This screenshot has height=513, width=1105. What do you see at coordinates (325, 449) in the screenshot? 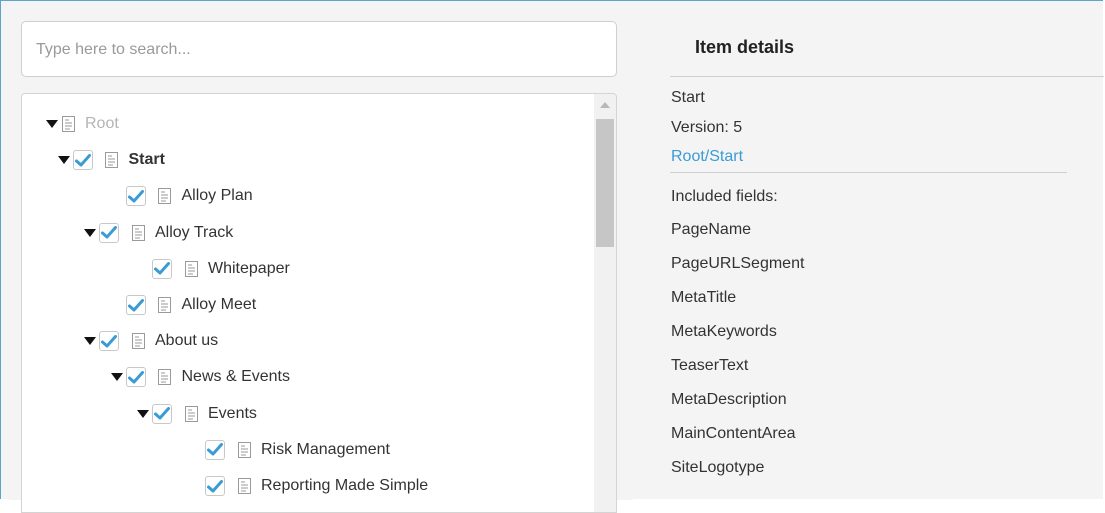
I see `tree-item-label: Risk Management` at bounding box center [325, 449].